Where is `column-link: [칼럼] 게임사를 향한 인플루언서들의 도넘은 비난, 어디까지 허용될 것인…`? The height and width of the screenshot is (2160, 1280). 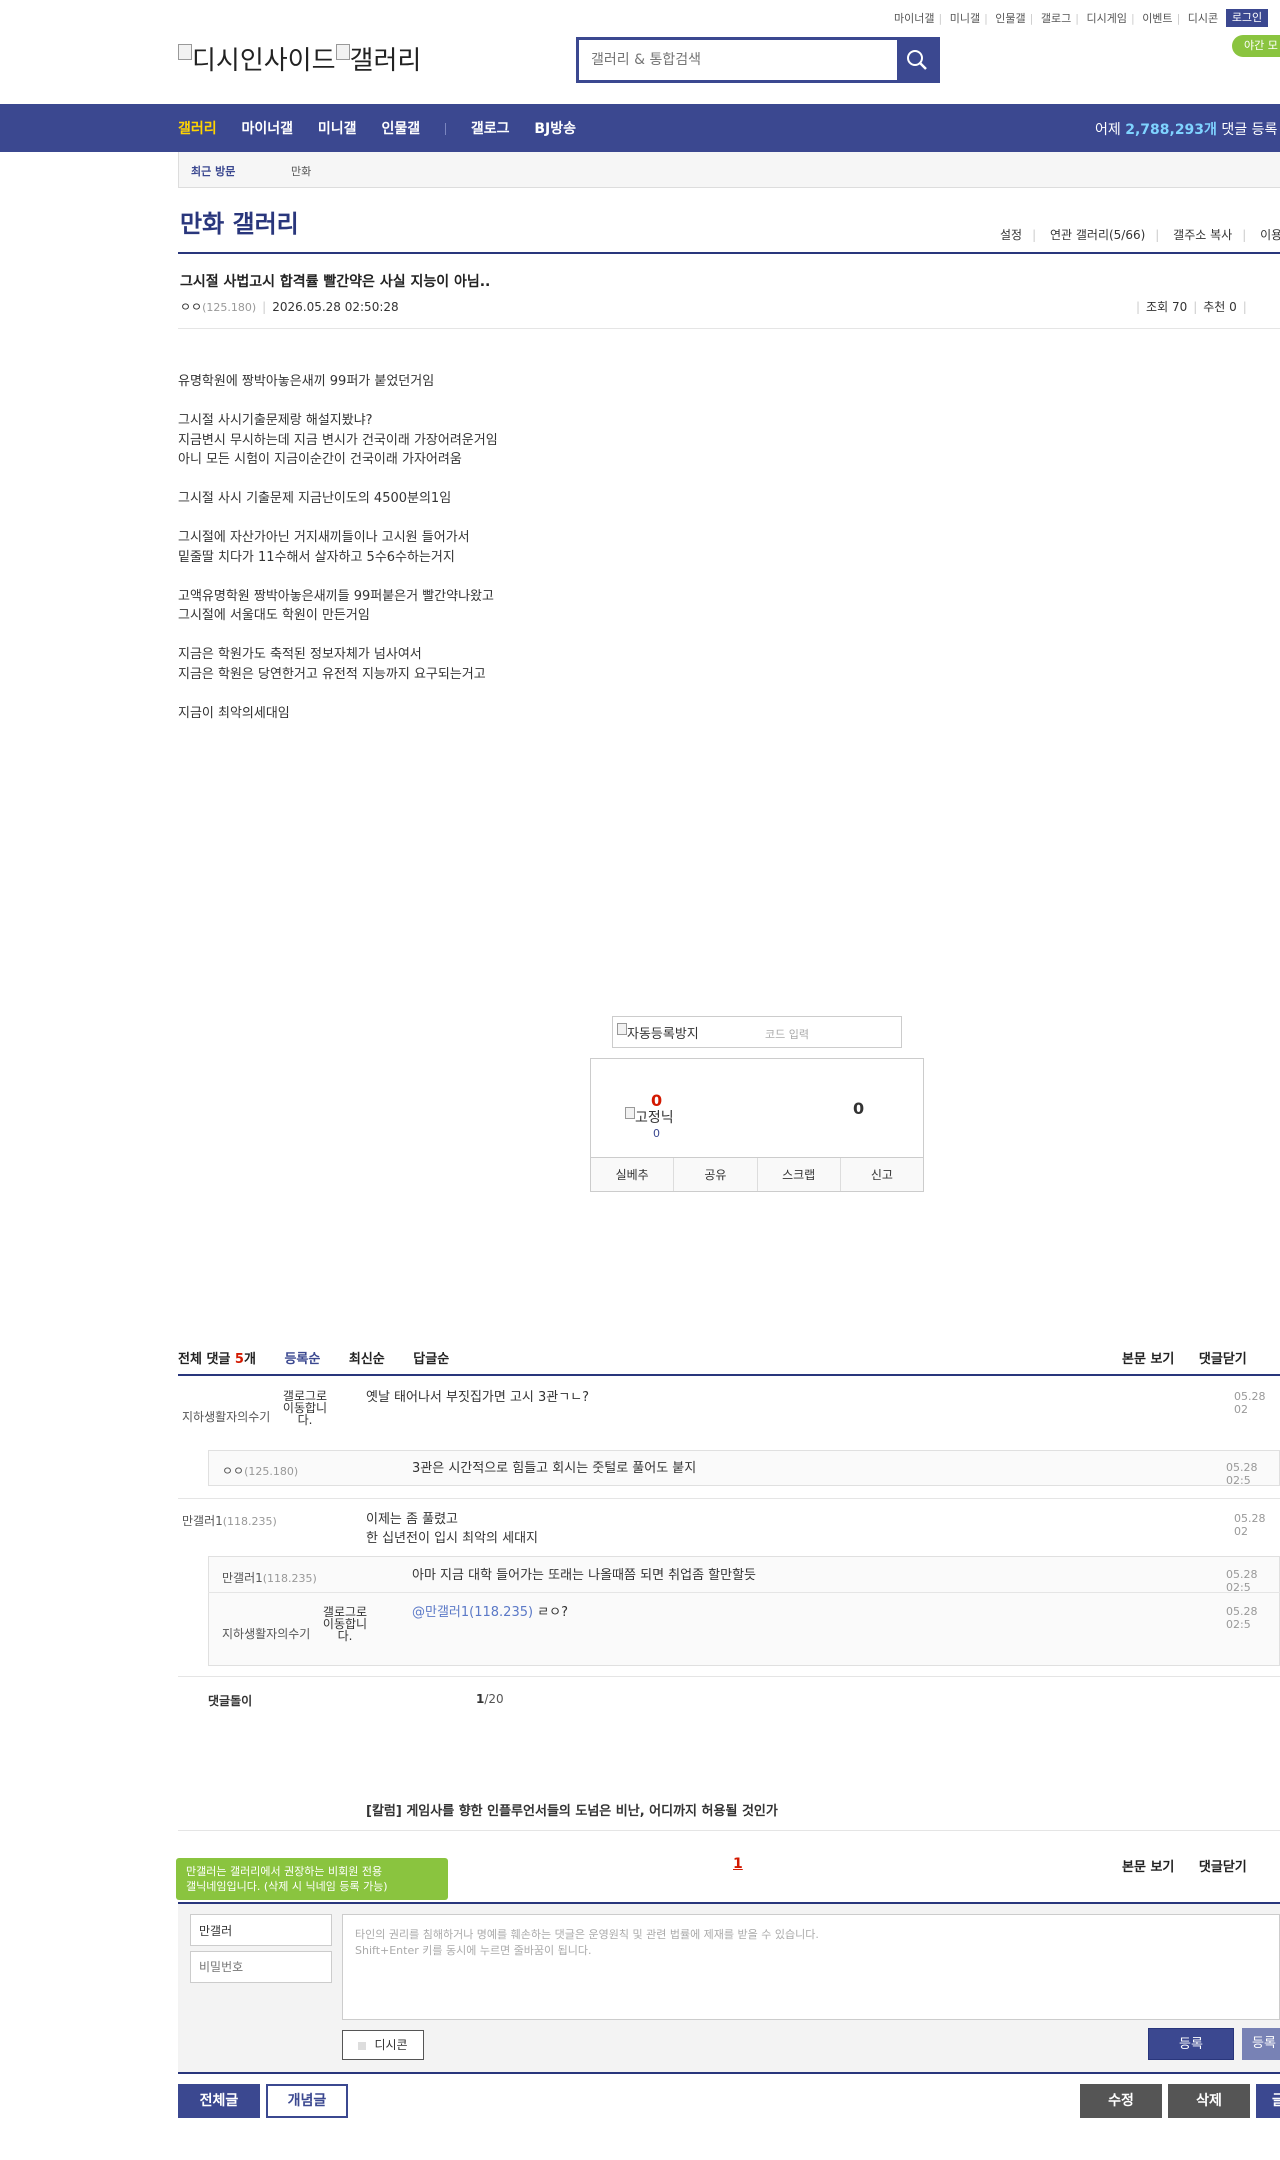
column-link: [칼럼] 게임사를 향한 인플루언서들의 도넘은 비난, 어디까지 허용될 것인… is located at coordinates (572, 1809).